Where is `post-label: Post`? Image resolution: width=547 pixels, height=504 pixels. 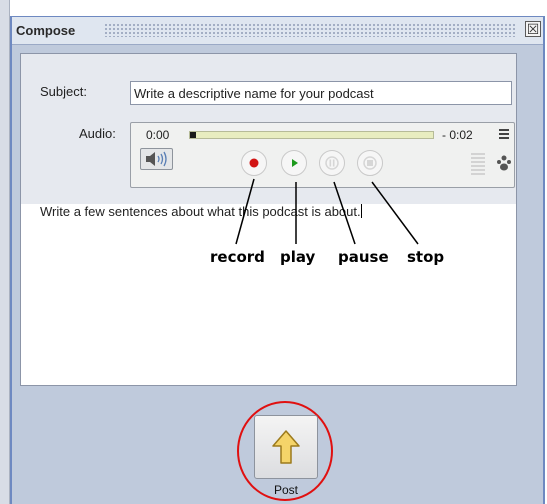 post-label: Post is located at coordinates (285, 490).